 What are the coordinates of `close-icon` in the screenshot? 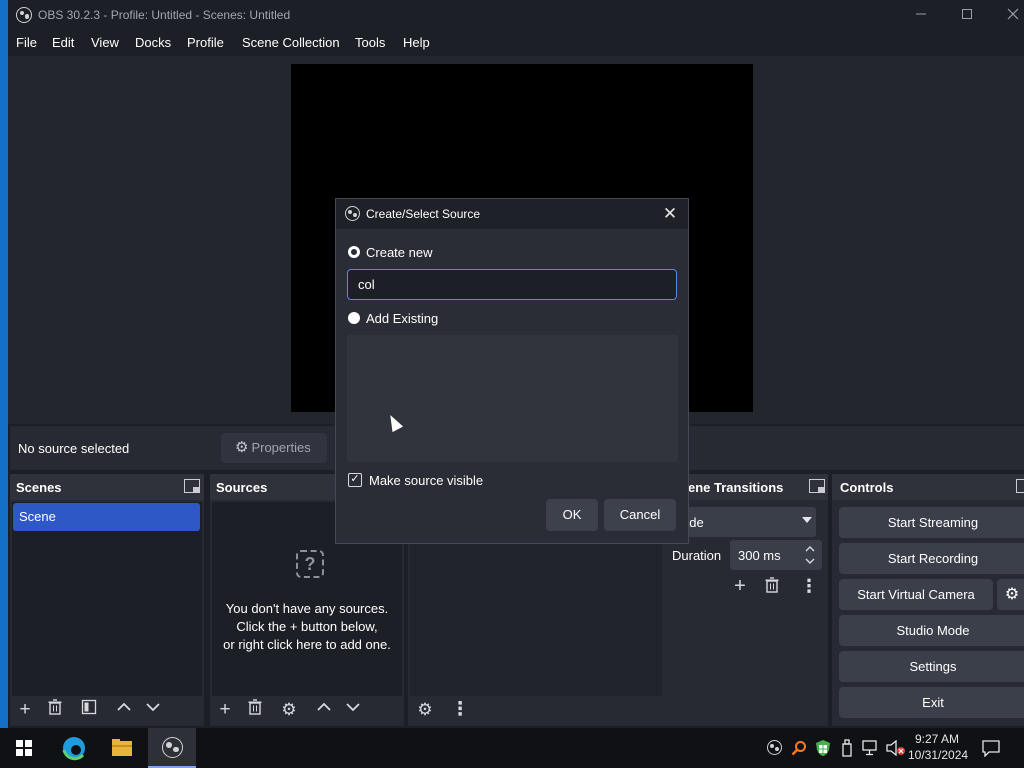 It's located at (1011, 15).